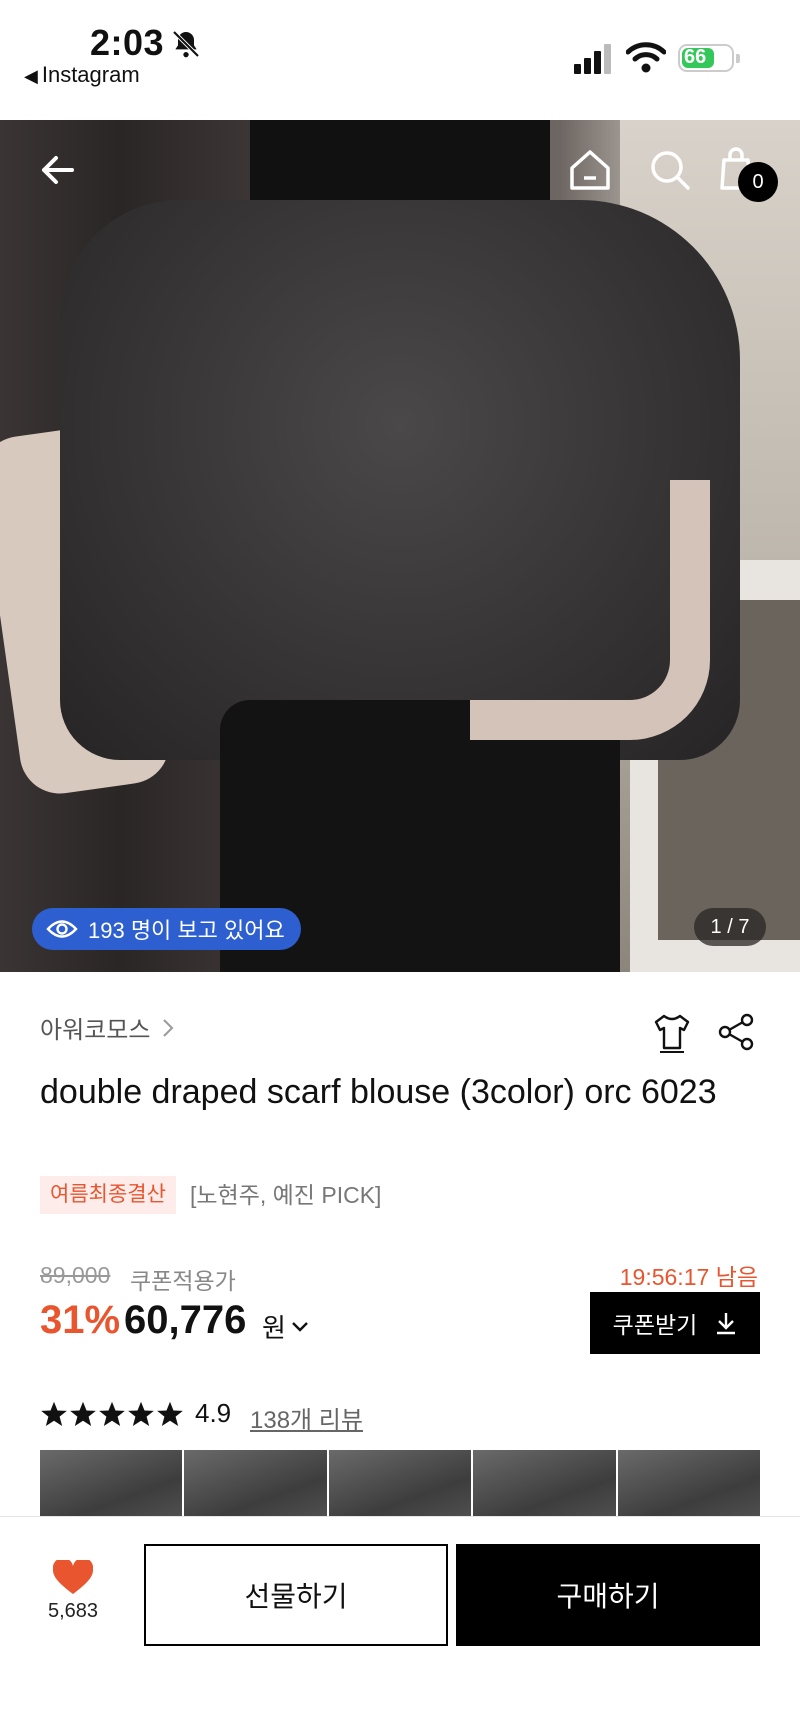 The height and width of the screenshot is (1735, 800). Describe the element at coordinates (306, 1417) in the screenshot. I see `review-link: 138개 리뷰` at that location.